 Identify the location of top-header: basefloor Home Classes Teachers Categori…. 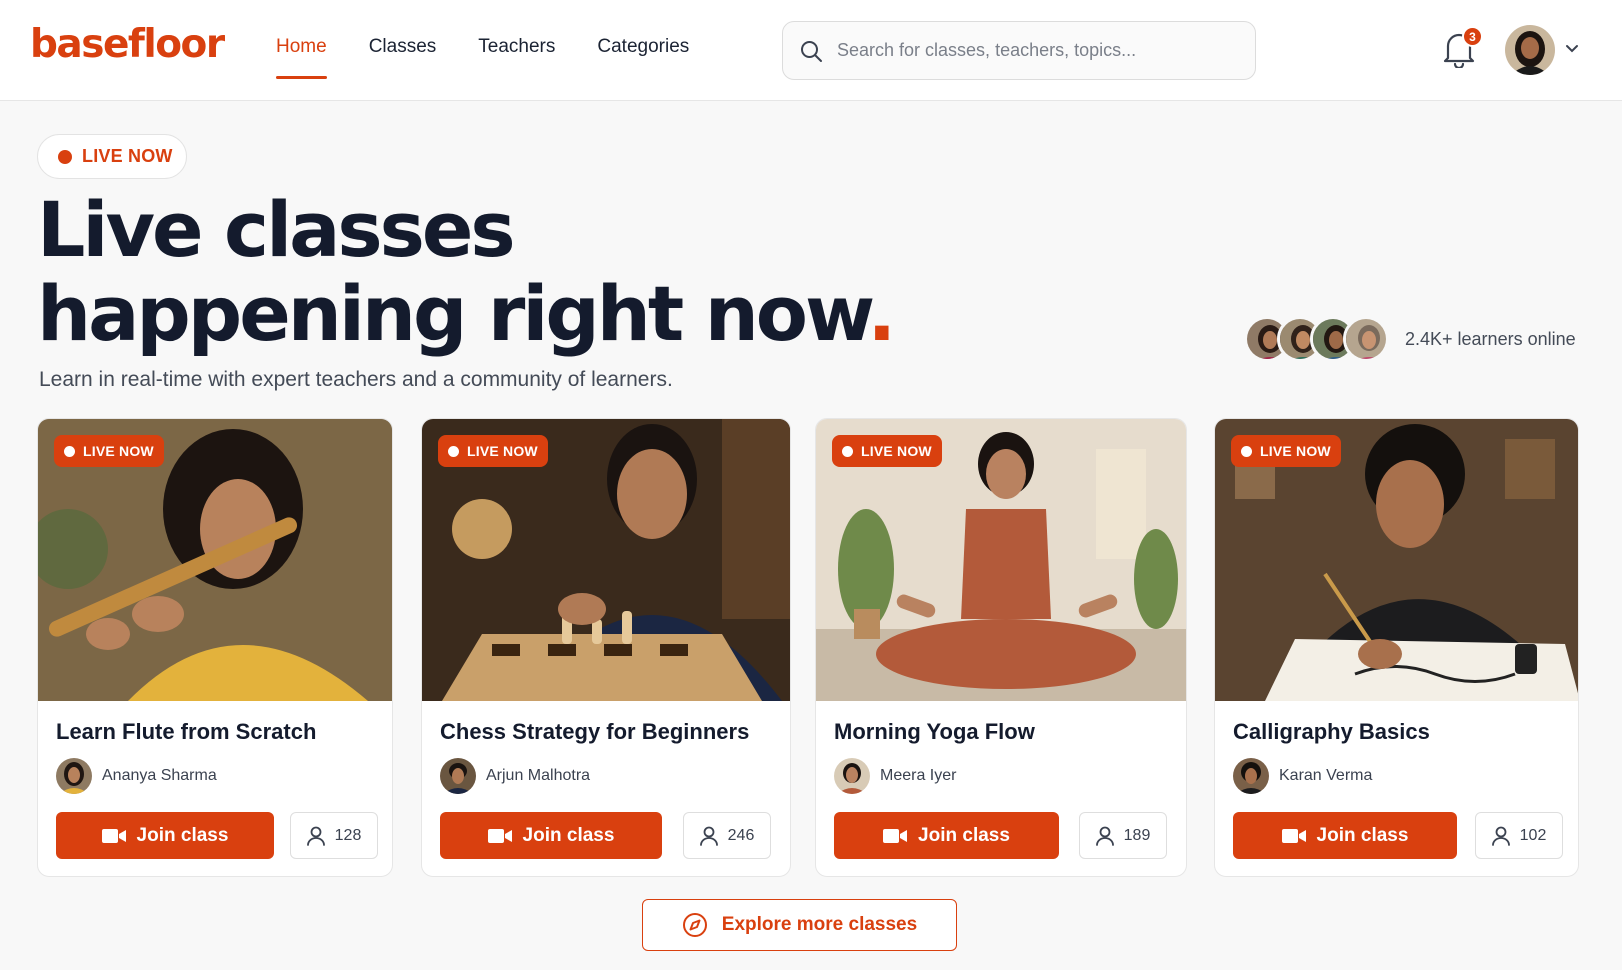
(811, 50).